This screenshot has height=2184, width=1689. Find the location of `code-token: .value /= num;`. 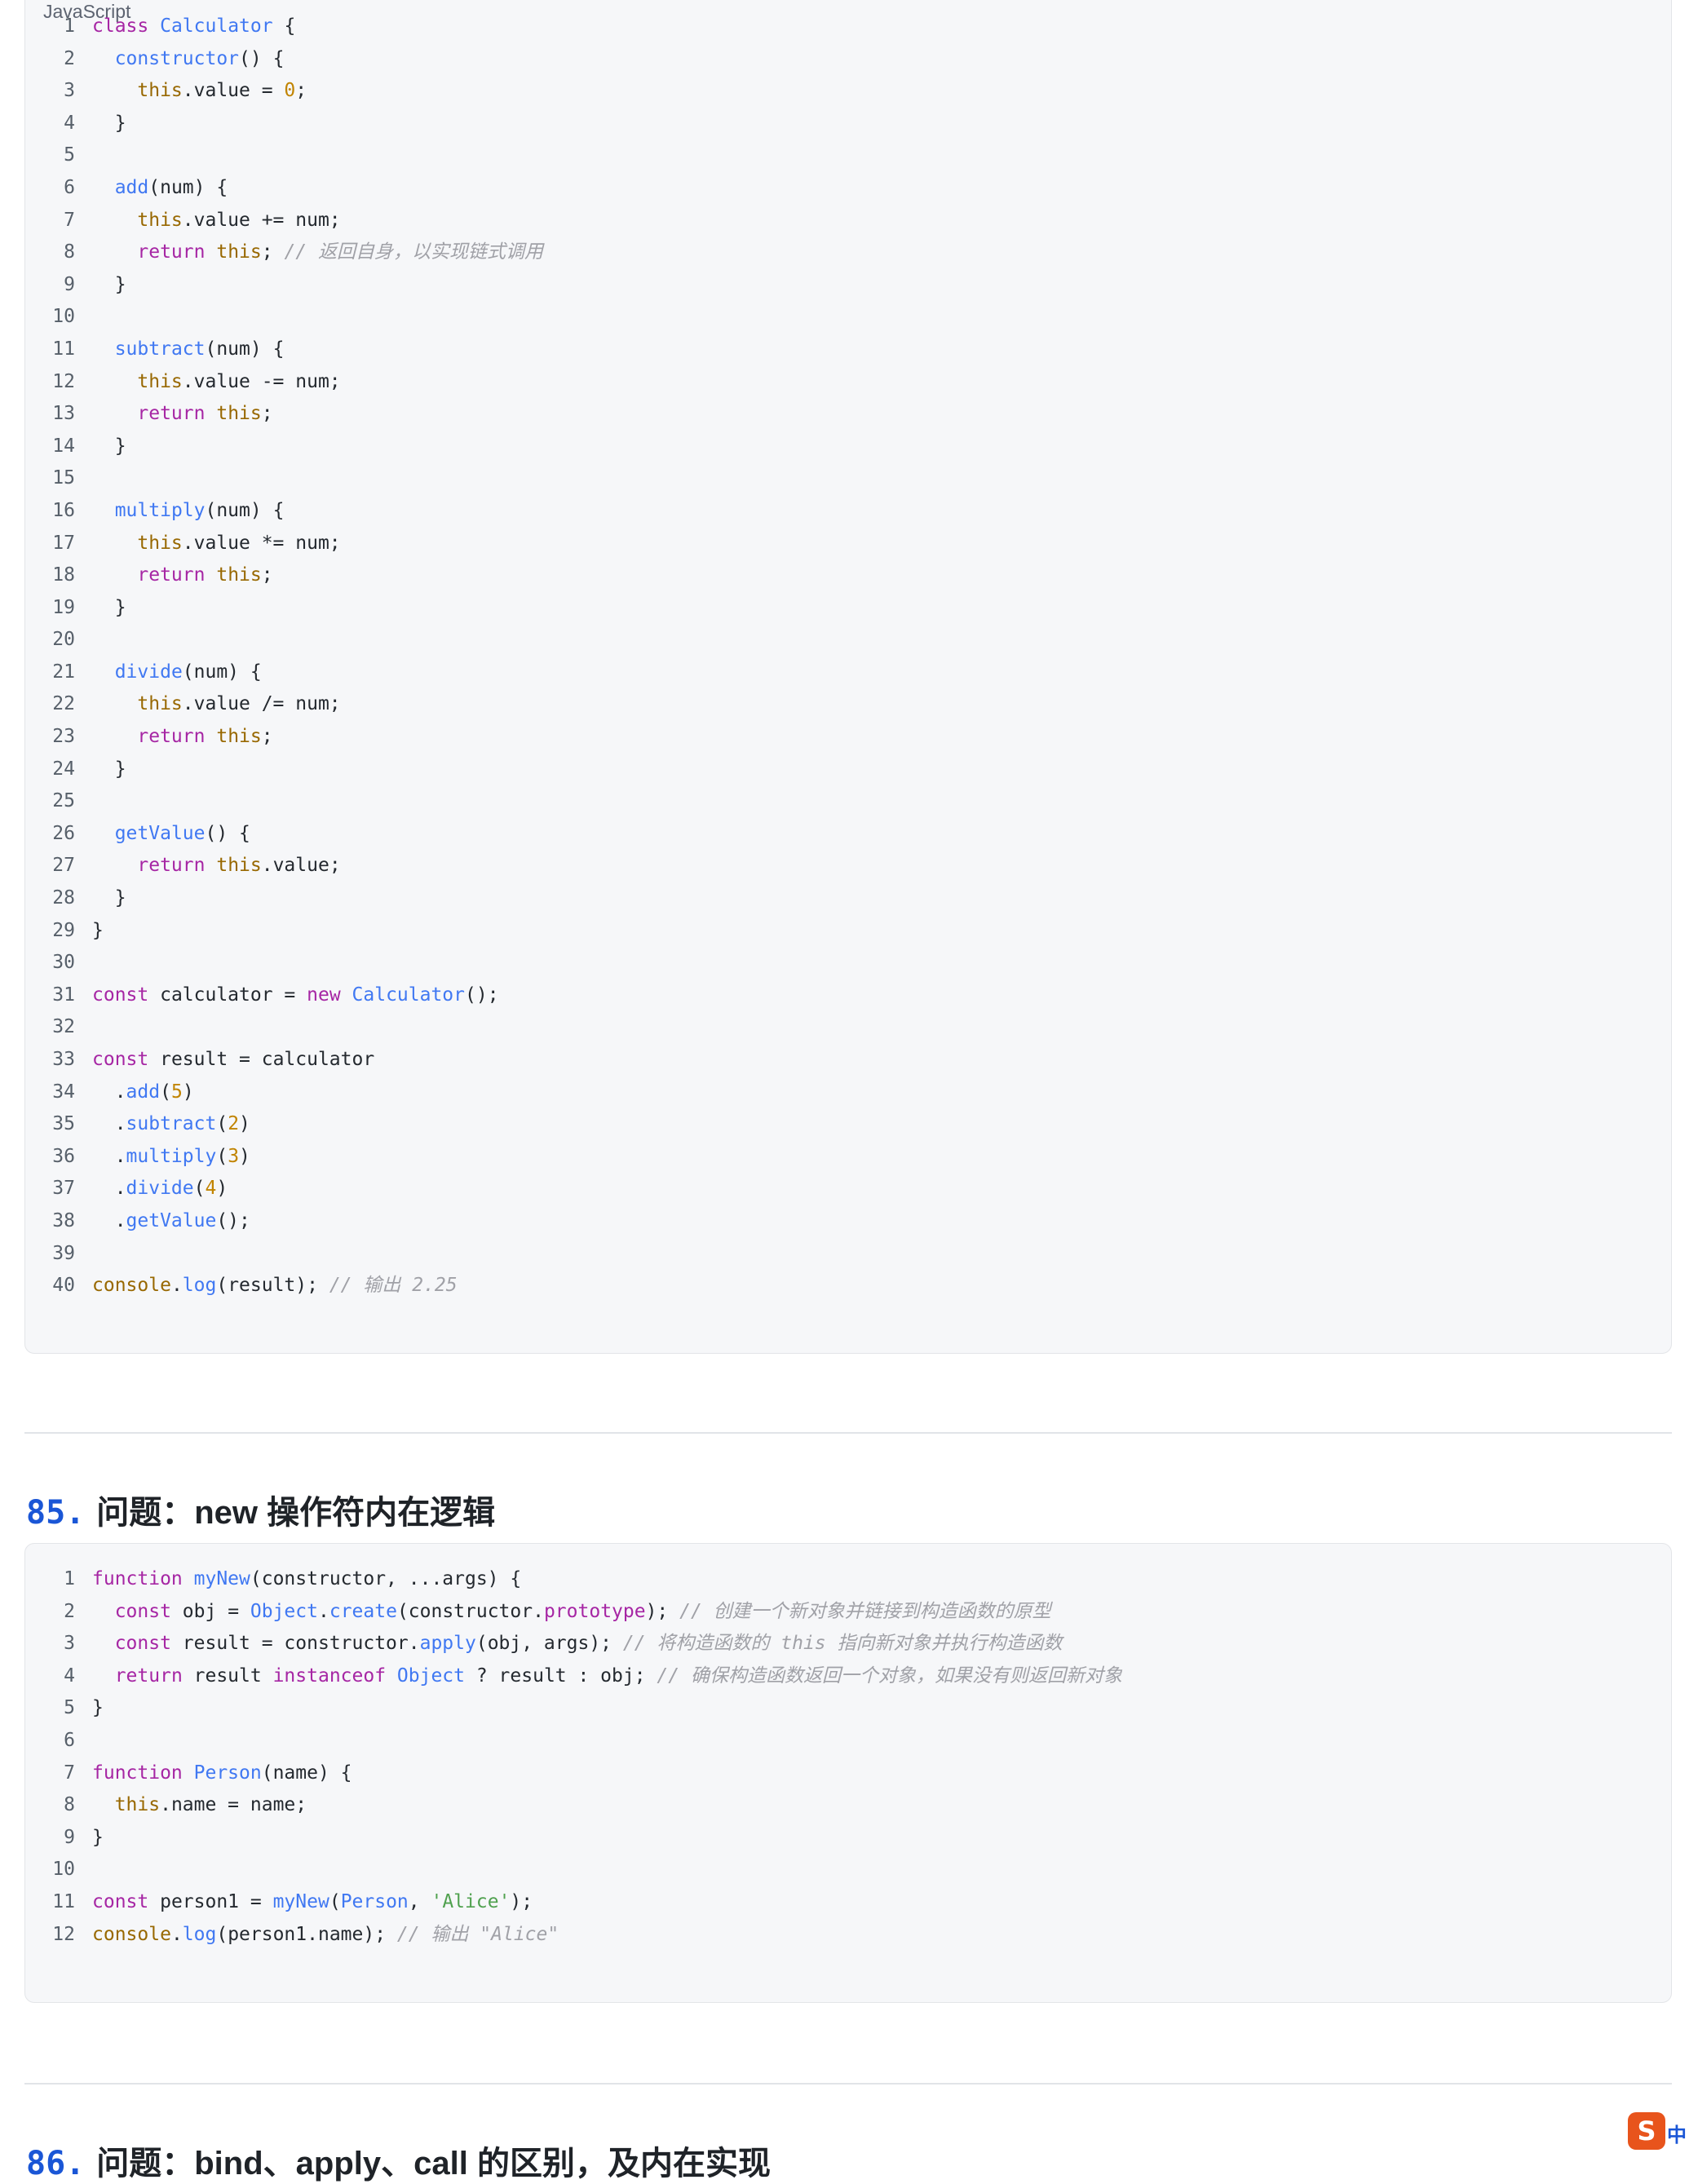

code-token: .value /= num; is located at coordinates (261, 704).